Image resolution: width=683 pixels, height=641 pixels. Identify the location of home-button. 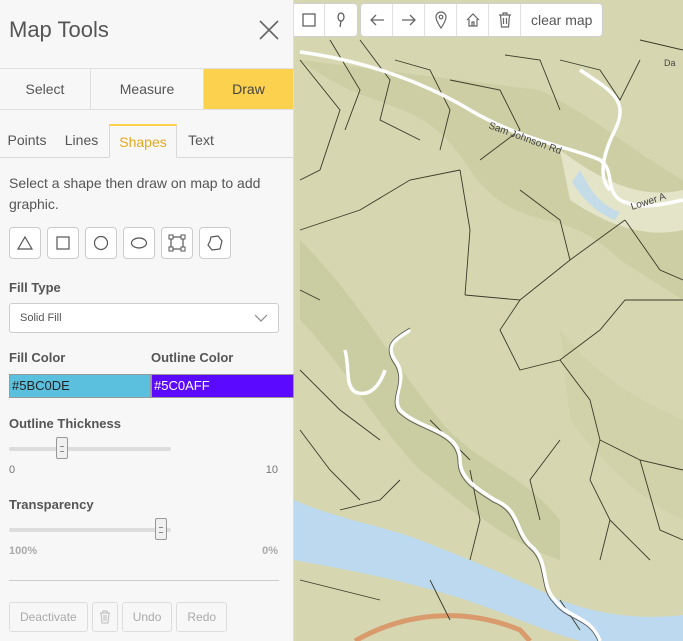
(473, 20).